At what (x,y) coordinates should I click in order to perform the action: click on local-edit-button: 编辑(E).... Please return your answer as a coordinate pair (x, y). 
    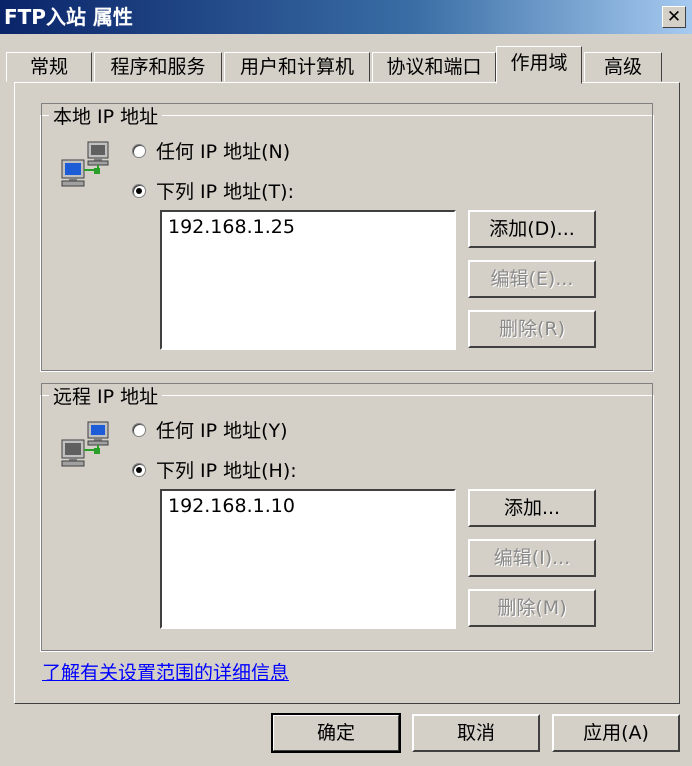
    Looking at the image, I should click on (532, 279).